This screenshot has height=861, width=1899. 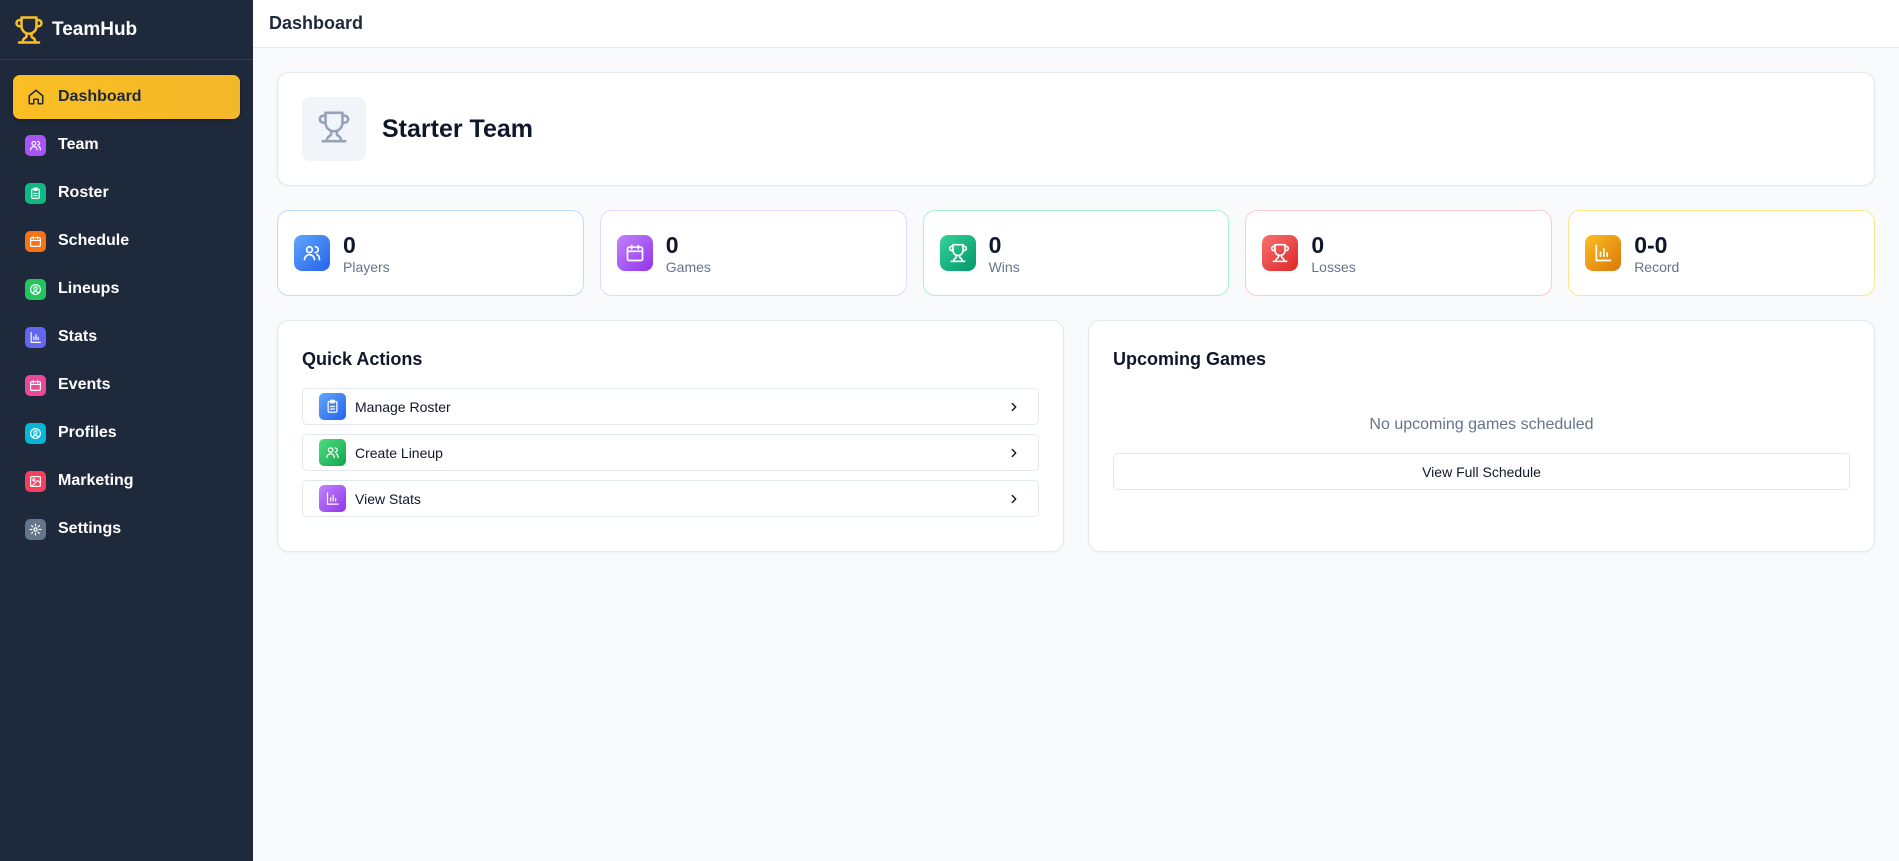 I want to click on brand: TeamHub, so click(x=126, y=30).